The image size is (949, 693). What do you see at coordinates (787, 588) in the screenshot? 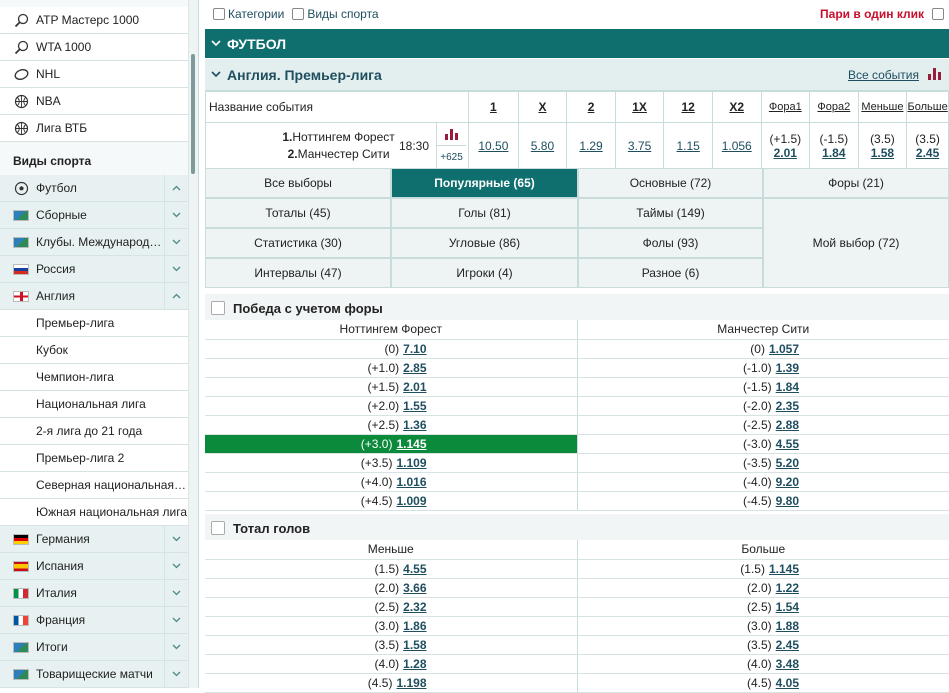
I see `odd-value: 1.22` at bounding box center [787, 588].